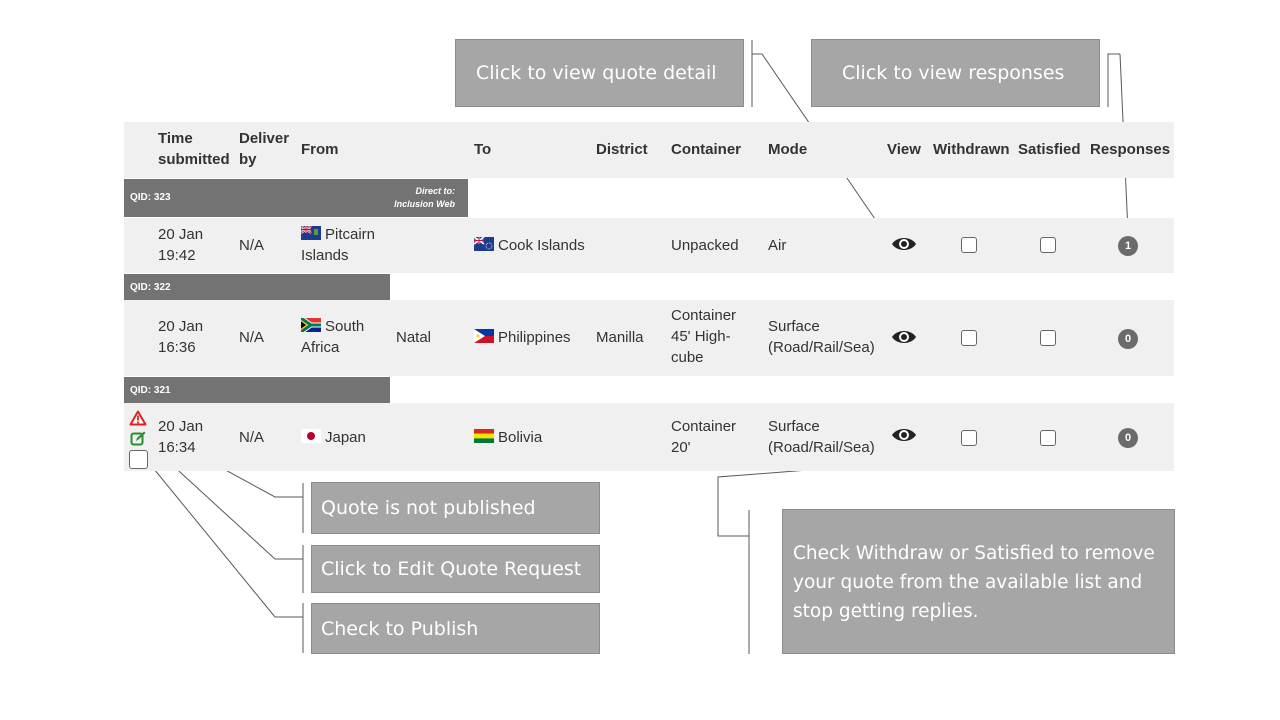  What do you see at coordinates (622, 149) in the screenshot?
I see `header-district: District` at bounding box center [622, 149].